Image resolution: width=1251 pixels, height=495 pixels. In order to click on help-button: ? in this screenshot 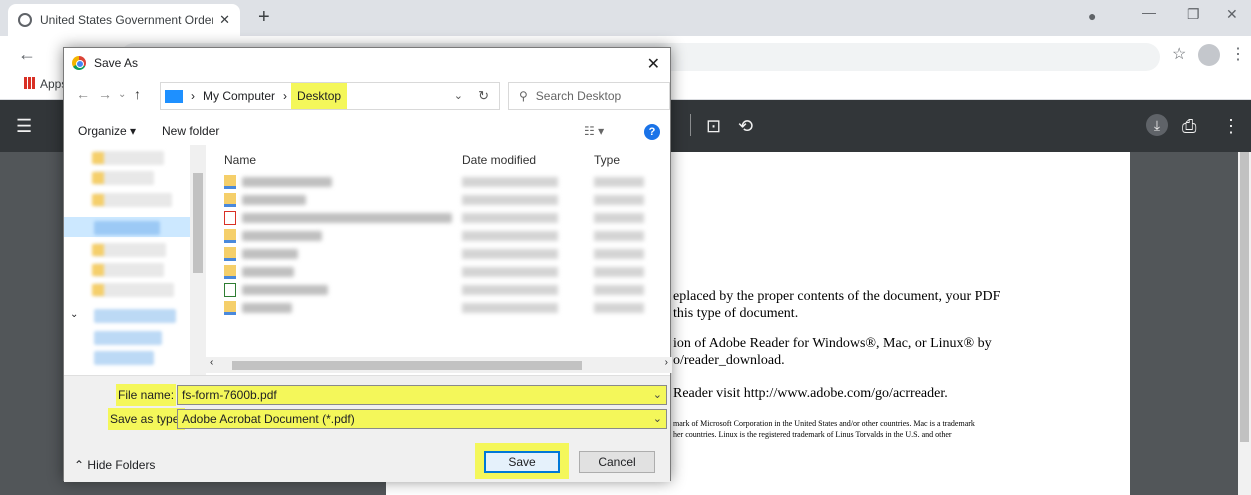, I will do `click(652, 132)`.